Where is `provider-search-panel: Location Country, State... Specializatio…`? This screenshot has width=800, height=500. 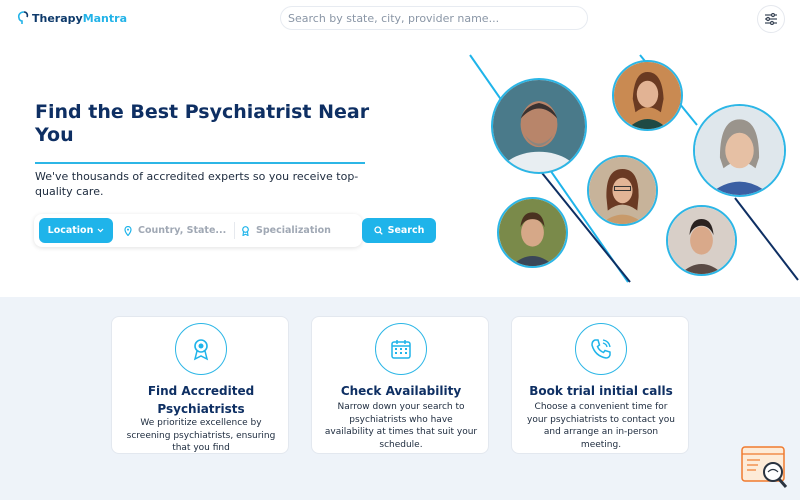
provider-search-panel: Location Country, State... Specializatio… is located at coordinates (198, 230).